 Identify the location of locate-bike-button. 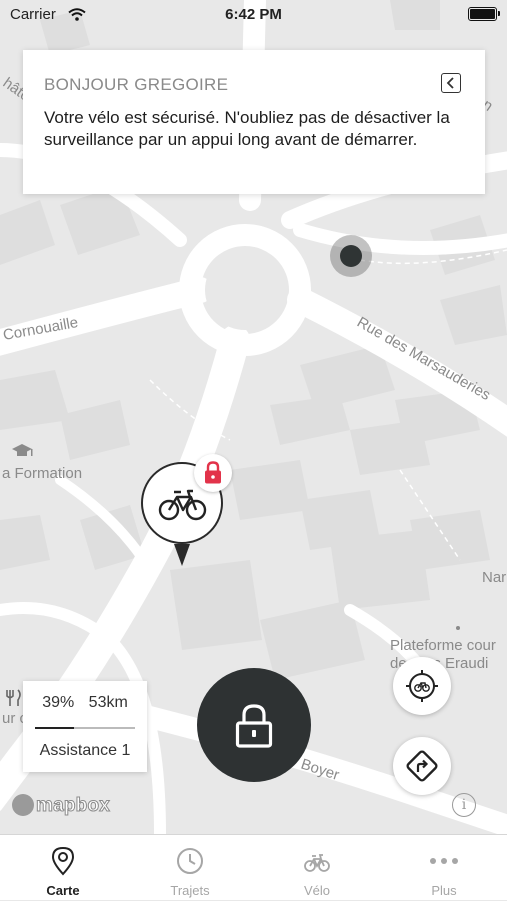
(422, 686).